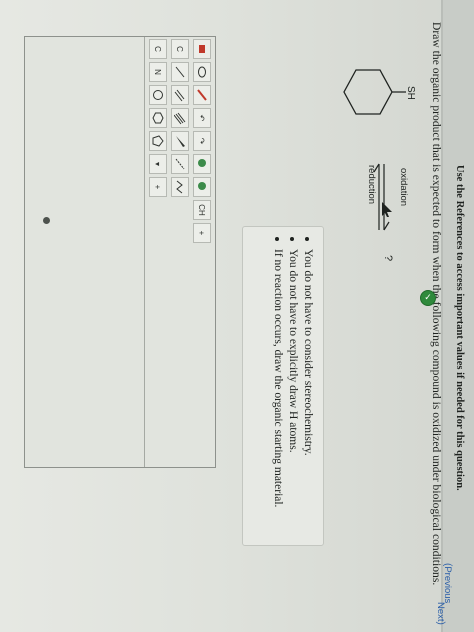 Image resolution: width=474 pixels, height=632 pixels. I want to click on bracket-tool: +, so click(158, 187).